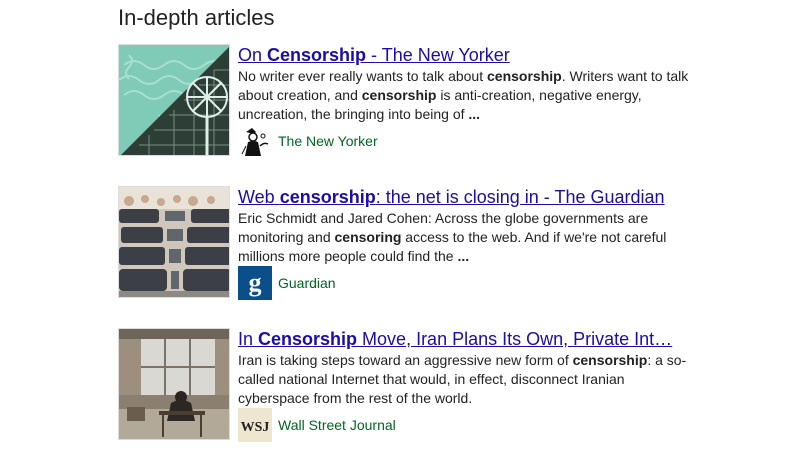  Describe the element at coordinates (255, 427) in the screenshot. I see `svg-text: WSJ` at that location.